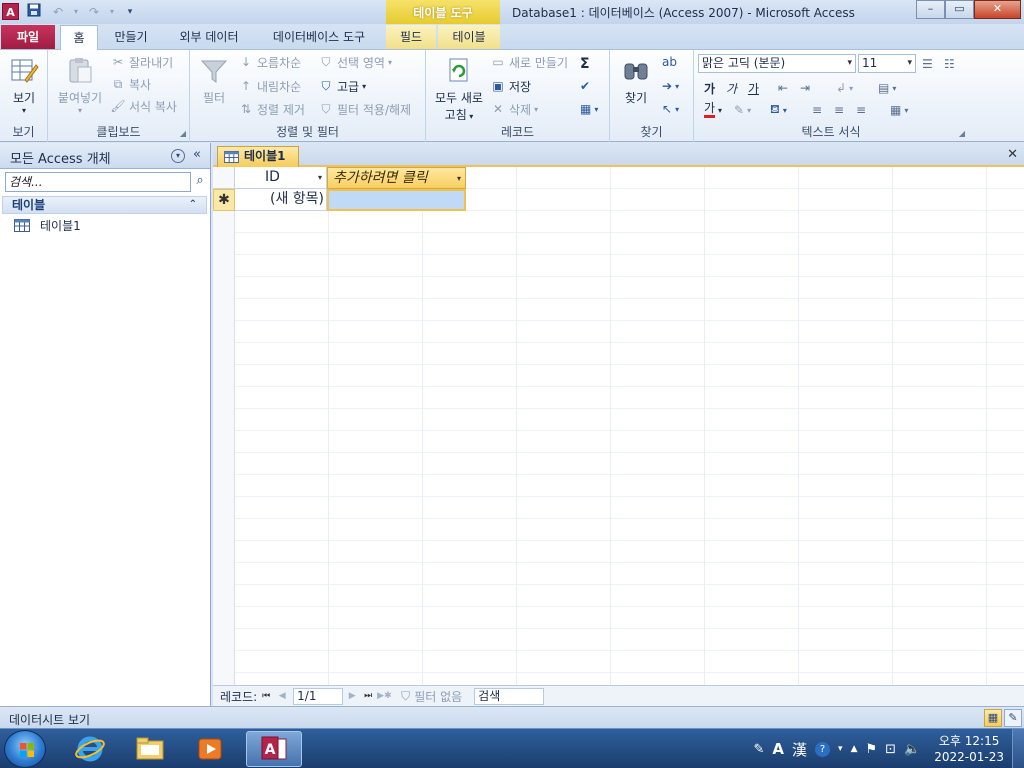  What do you see at coordinates (224, 200) in the screenshot?
I see `new-record-marker: ✱` at bounding box center [224, 200].